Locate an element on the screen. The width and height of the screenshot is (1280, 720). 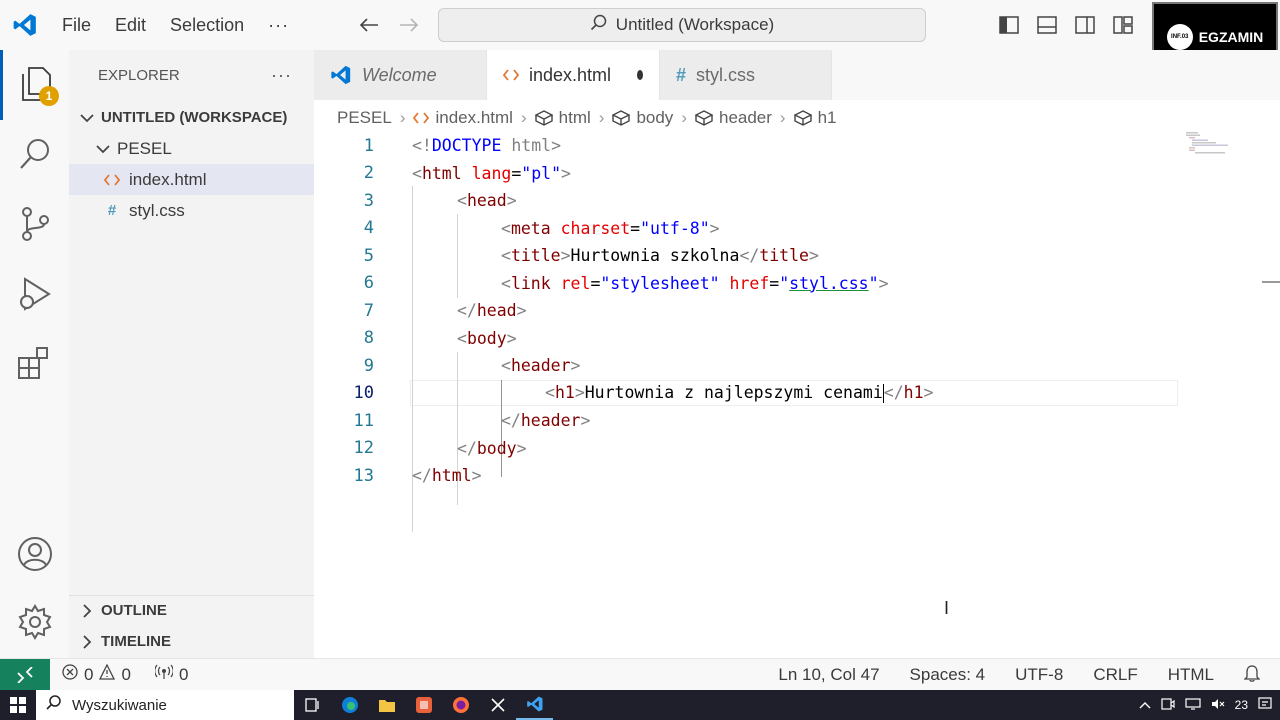
line-text: <link rel="stylesheet" href="styl.css"> is located at coordinates (695, 283).